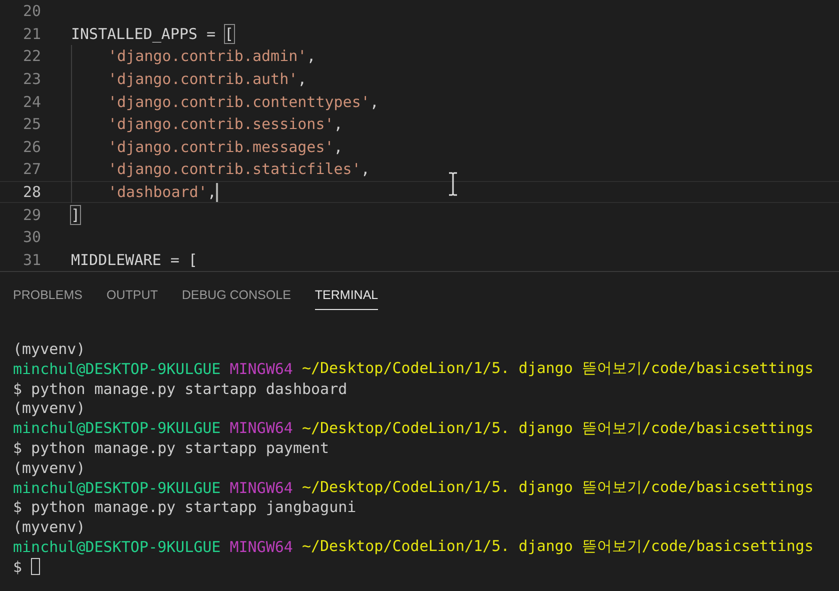 This screenshot has width=839, height=591. Describe the element at coordinates (31, 147) in the screenshot. I see `line-number: 26` at that location.